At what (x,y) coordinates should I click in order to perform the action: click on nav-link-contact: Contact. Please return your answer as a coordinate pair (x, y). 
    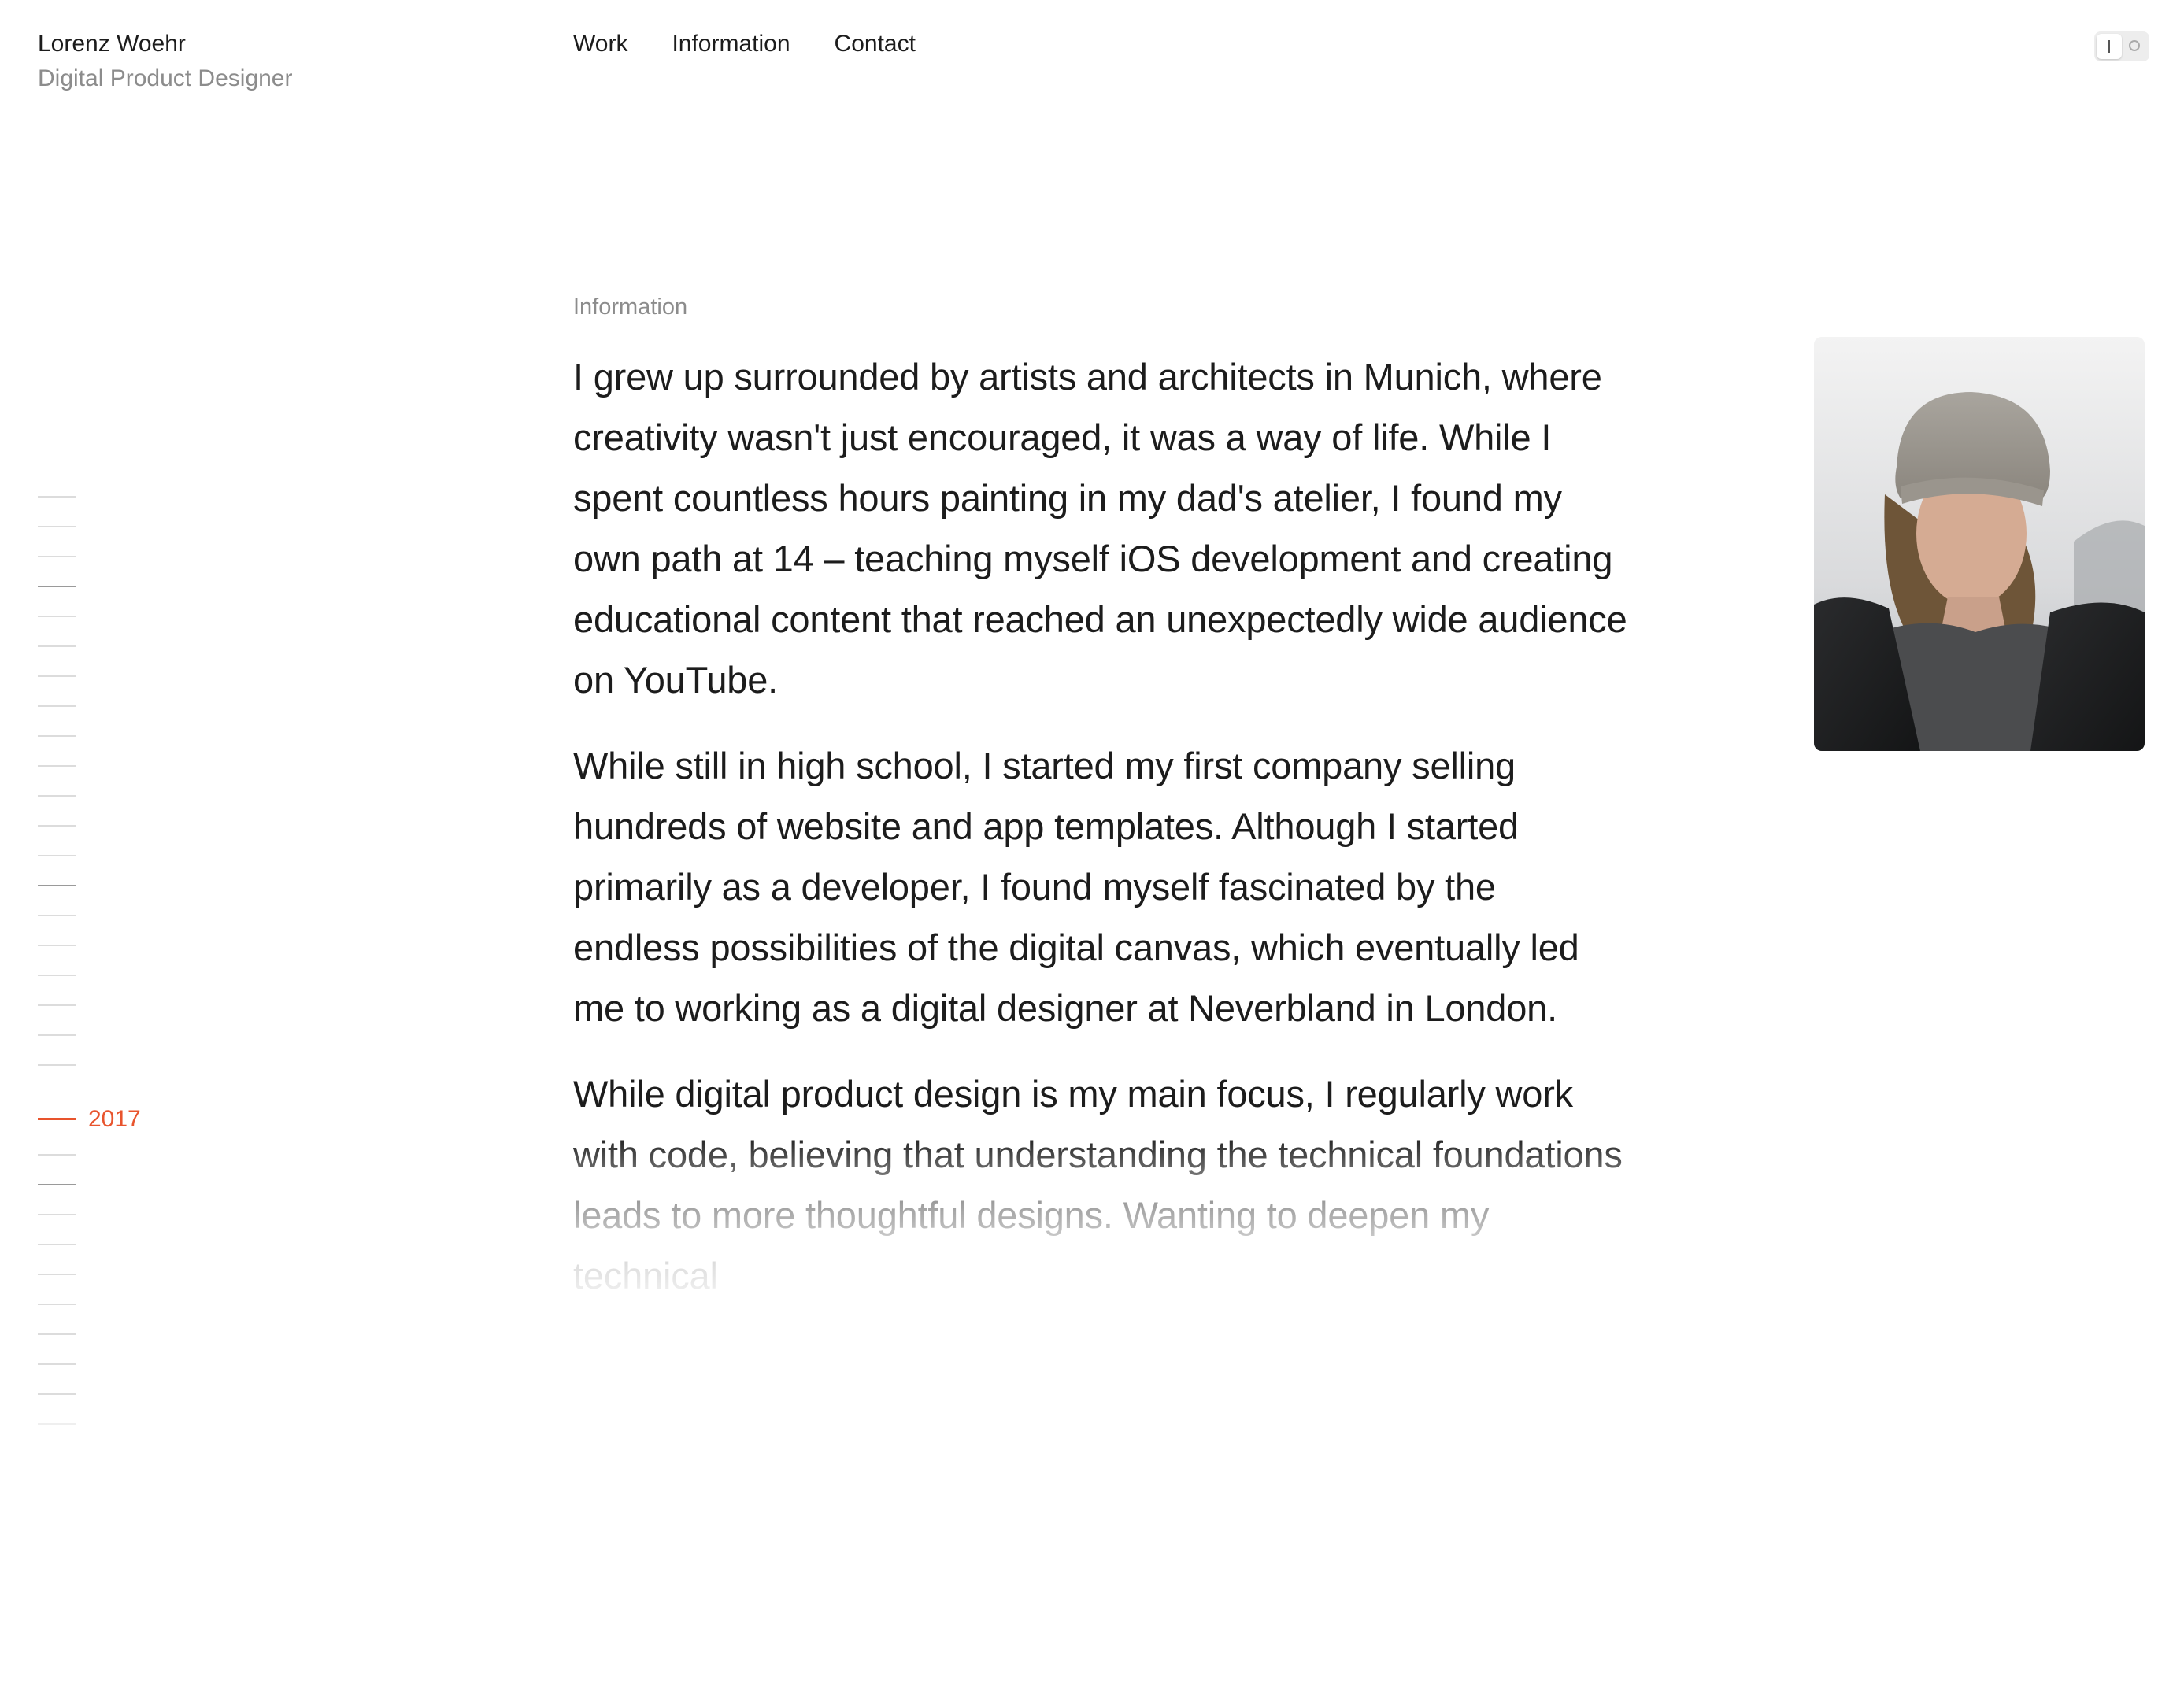
    Looking at the image, I should click on (875, 44).